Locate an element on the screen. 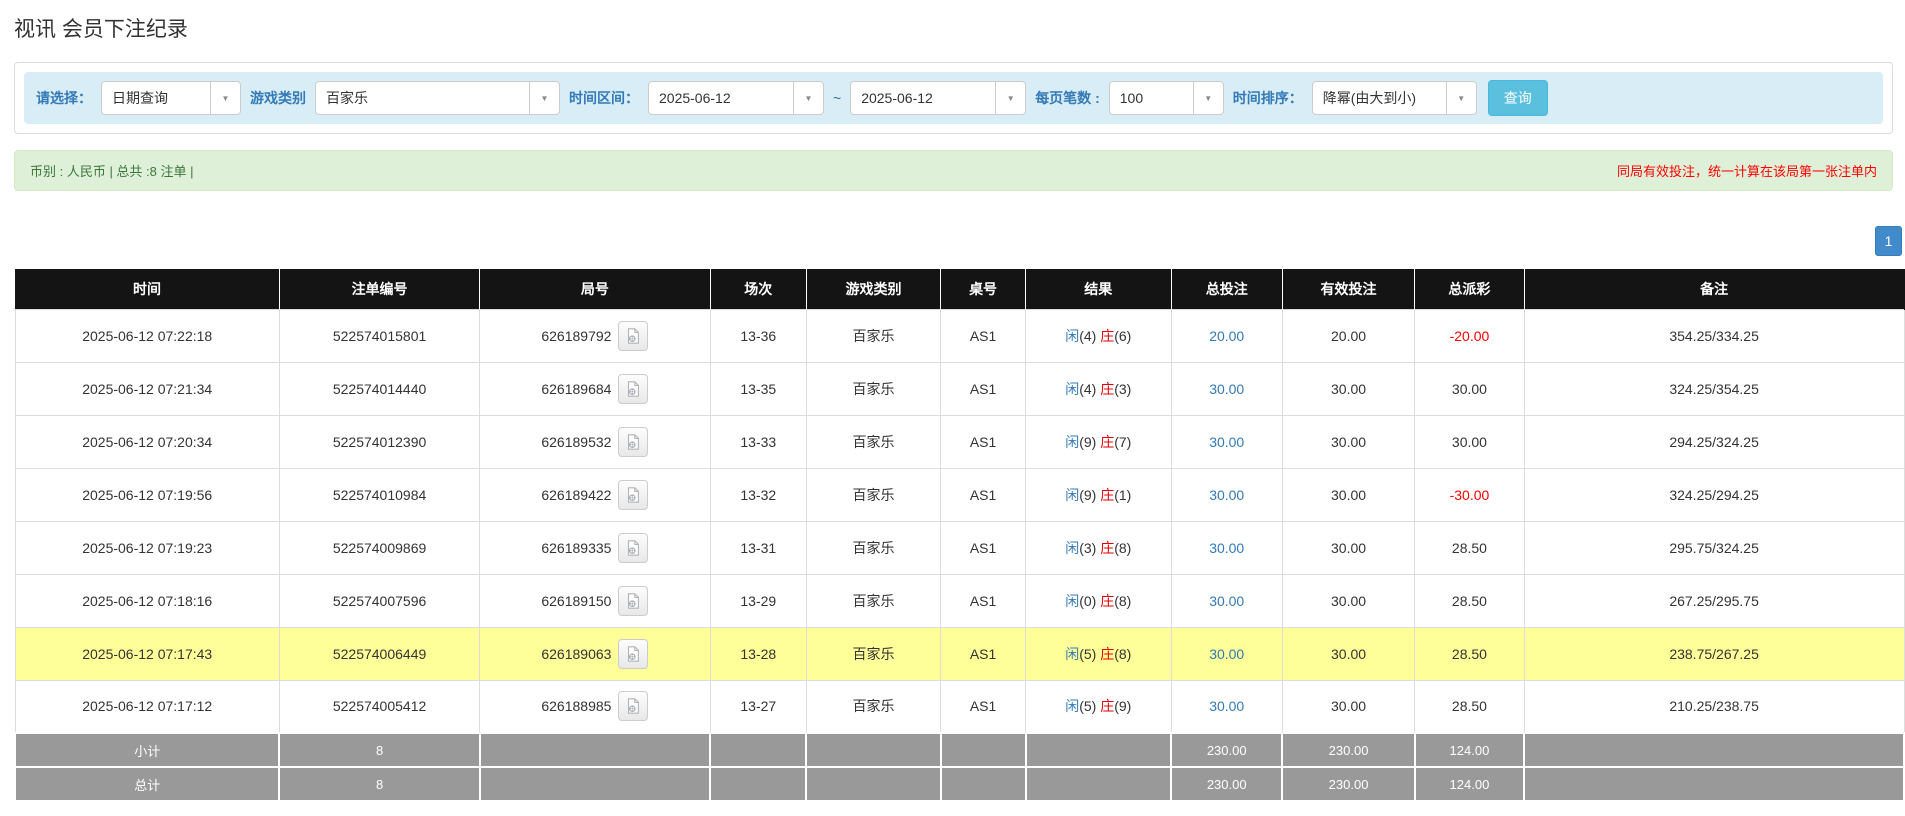  grand-total-row-payout-cell: 124.00 is located at coordinates (1469, 784).